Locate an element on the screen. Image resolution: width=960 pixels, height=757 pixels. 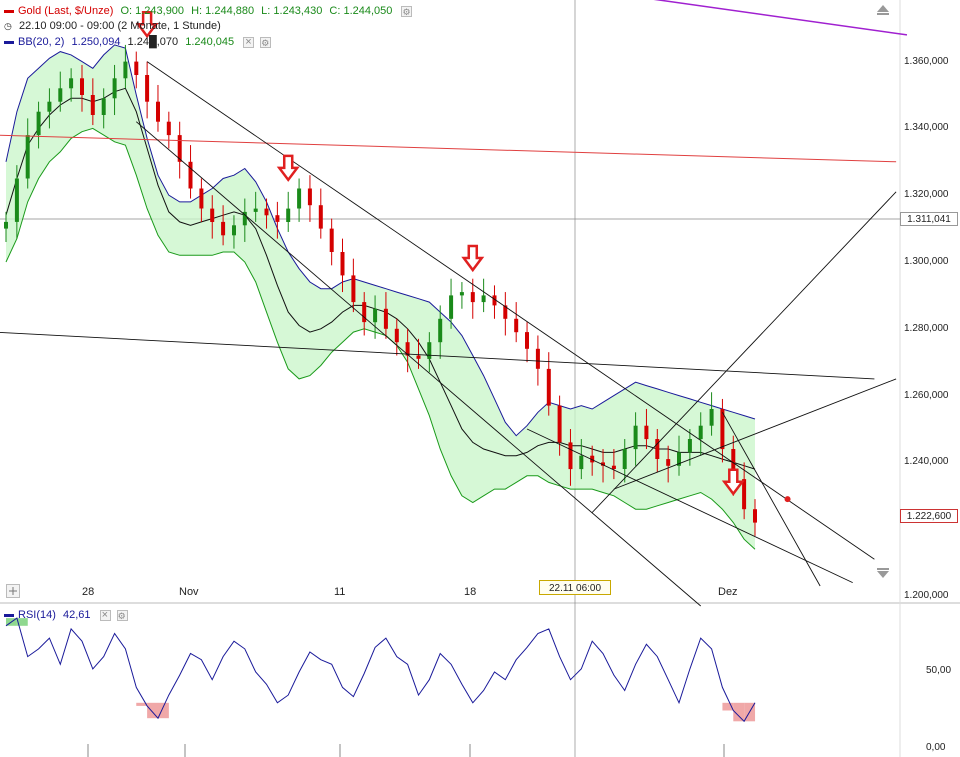
axis-ticks is located at coordinates (406, 750).